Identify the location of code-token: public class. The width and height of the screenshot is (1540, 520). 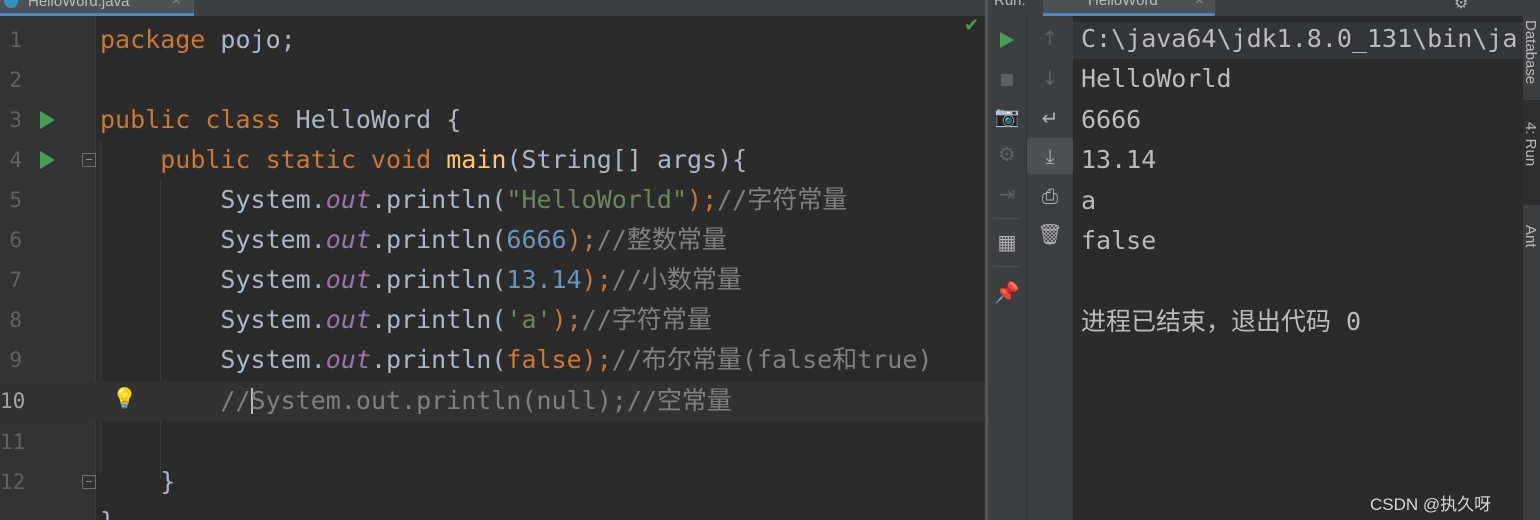
(190, 119).